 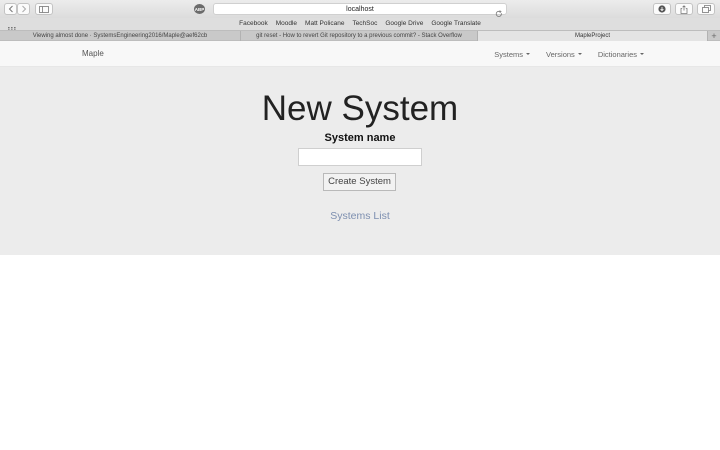 I want to click on favorite-link: Matt Policane, so click(x=324, y=24).